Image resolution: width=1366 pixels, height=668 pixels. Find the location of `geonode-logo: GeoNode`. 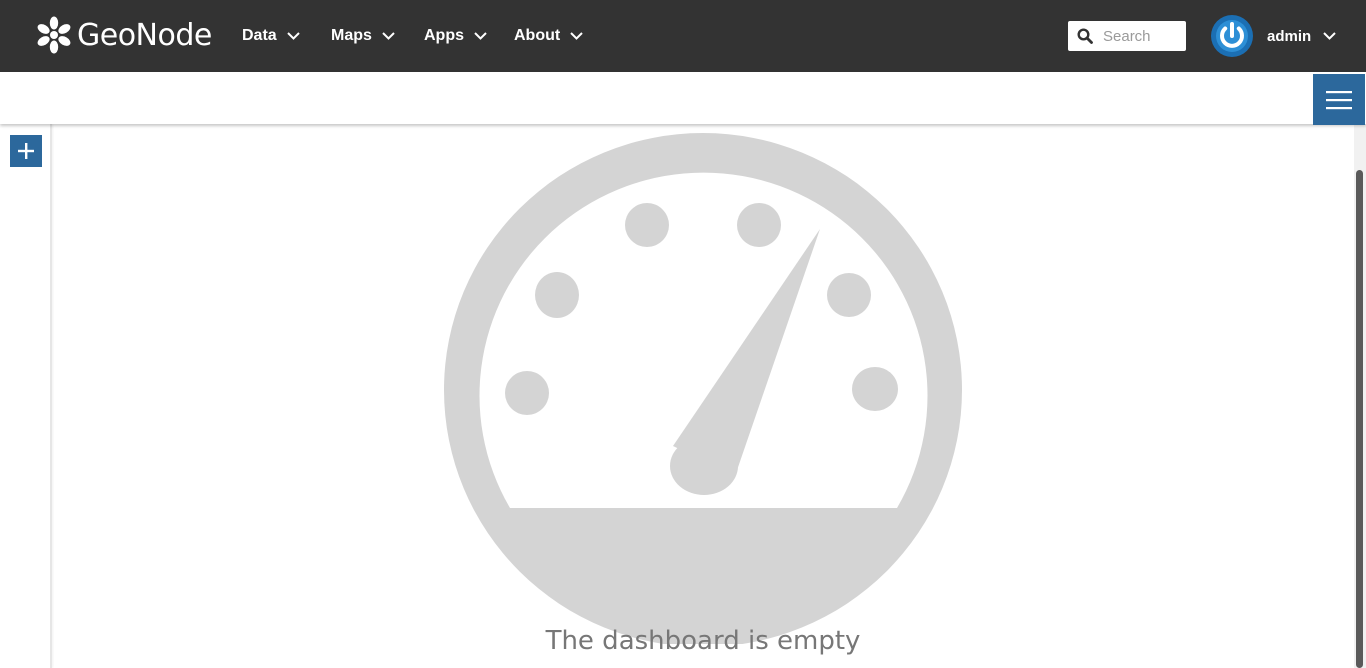

geonode-logo: GeoNode is located at coordinates (123, 35).